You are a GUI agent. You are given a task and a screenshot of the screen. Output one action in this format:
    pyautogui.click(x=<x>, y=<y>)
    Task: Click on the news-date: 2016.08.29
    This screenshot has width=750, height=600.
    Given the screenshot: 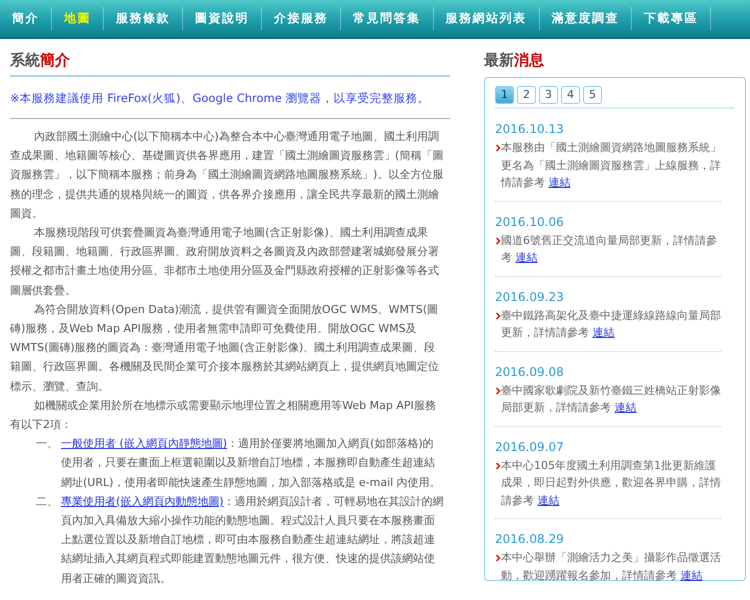 What is the action you would take?
    pyautogui.click(x=530, y=539)
    